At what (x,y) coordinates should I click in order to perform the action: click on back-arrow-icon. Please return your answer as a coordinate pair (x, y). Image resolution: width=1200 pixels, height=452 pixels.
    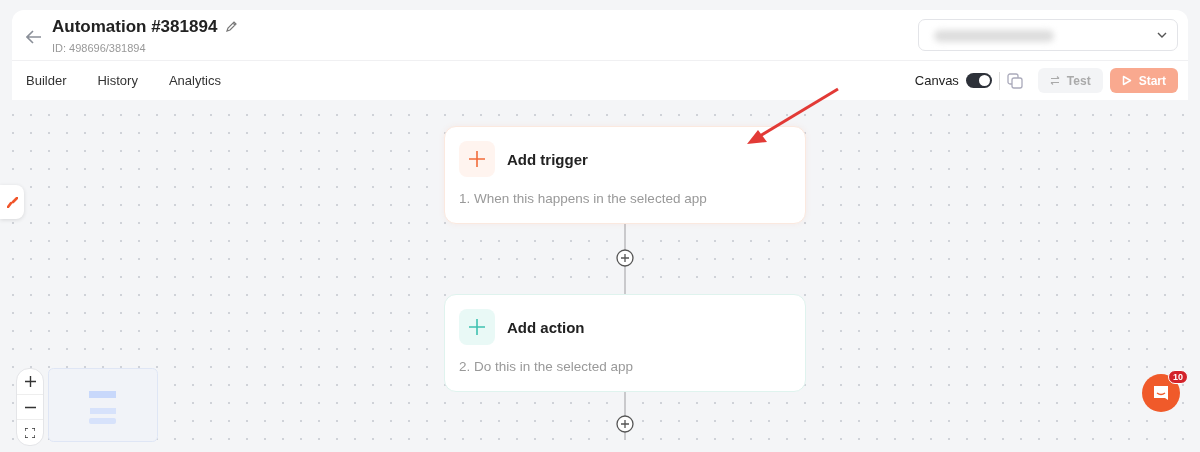
    Looking at the image, I should click on (34, 37).